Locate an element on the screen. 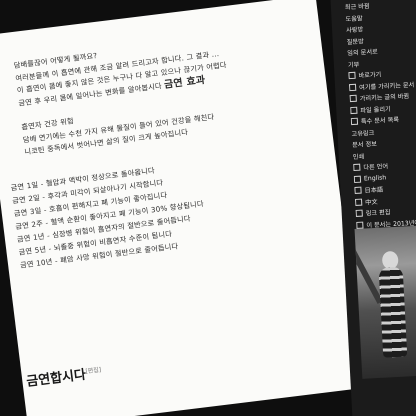  sidebar-item-label: 中文 is located at coordinates (371, 202).